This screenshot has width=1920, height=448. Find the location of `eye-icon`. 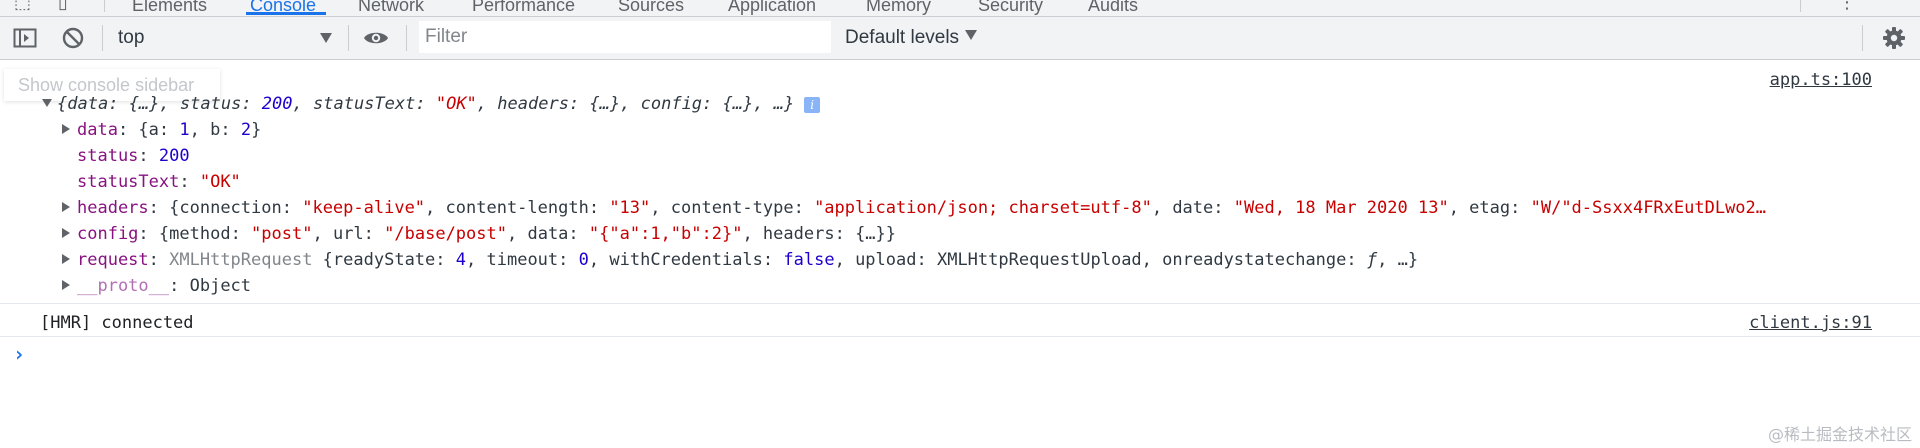

eye-icon is located at coordinates (376, 38).